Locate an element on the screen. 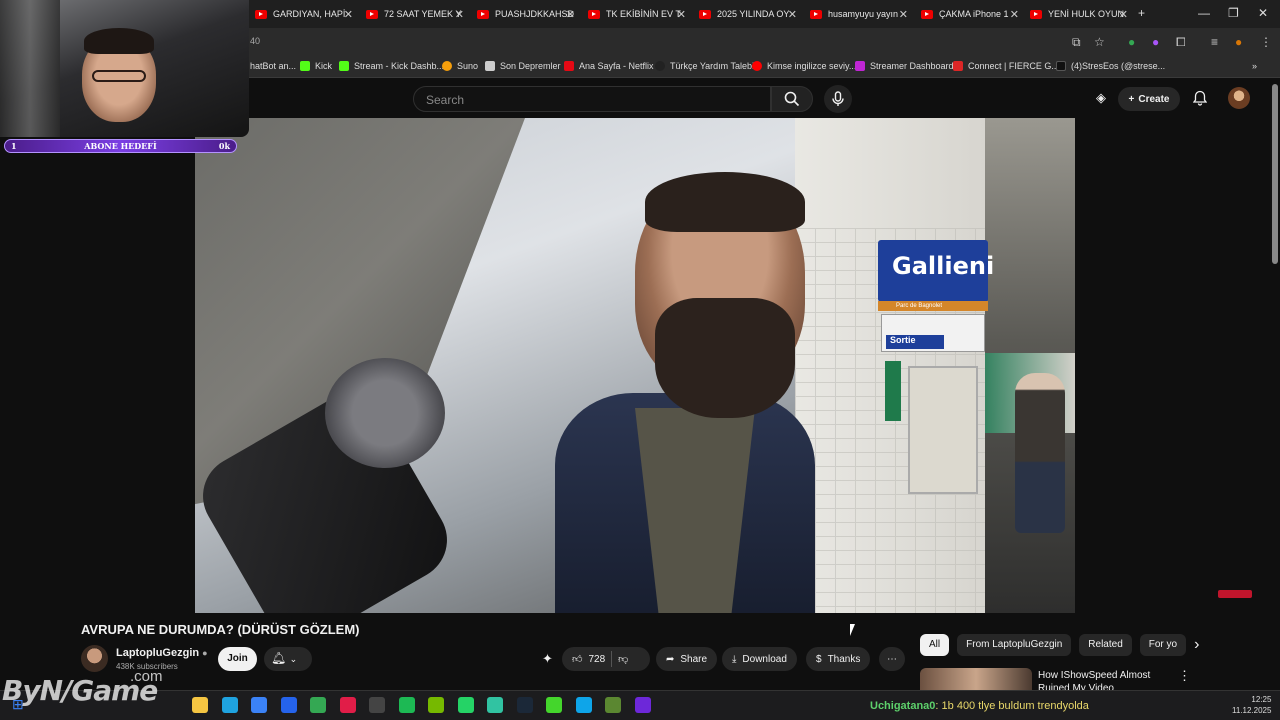 This screenshot has width=1280, height=720. voice-search-button is located at coordinates (838, 99).